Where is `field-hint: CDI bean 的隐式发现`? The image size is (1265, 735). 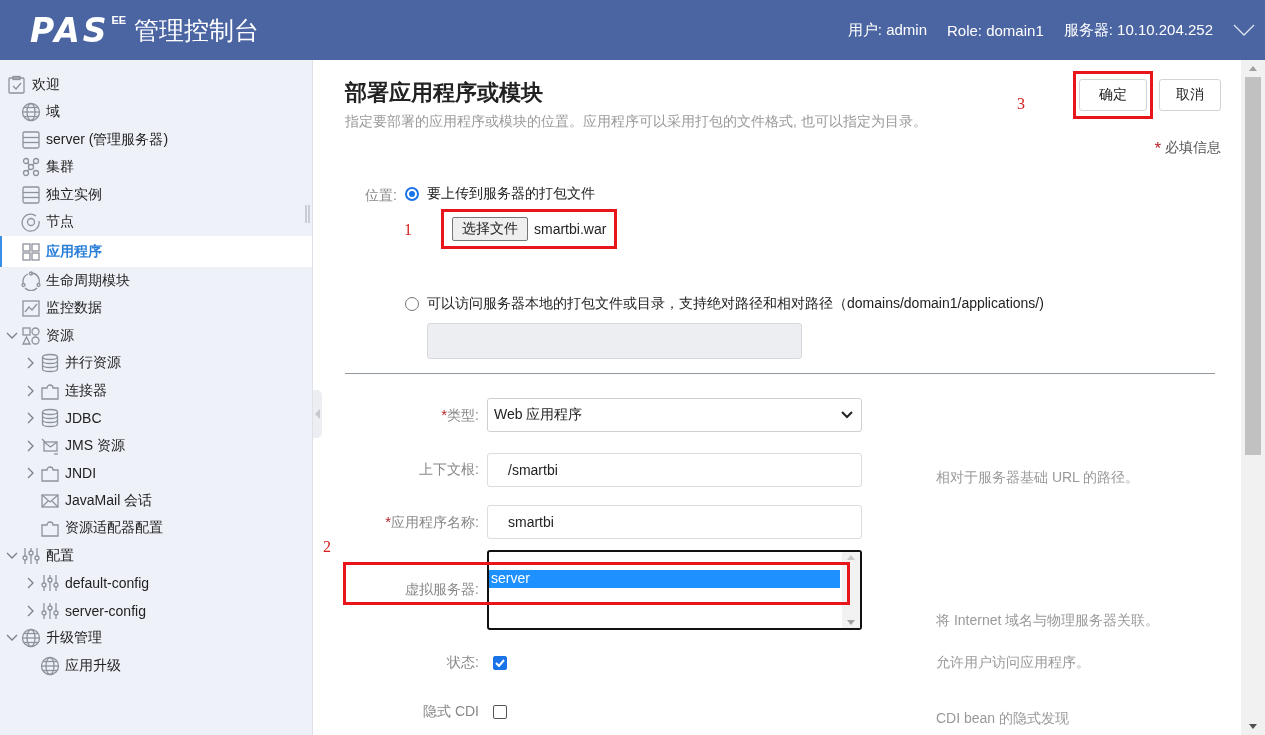
field-hint: CDI bean 的隐式发现 is located at coordinates (1003, 719).